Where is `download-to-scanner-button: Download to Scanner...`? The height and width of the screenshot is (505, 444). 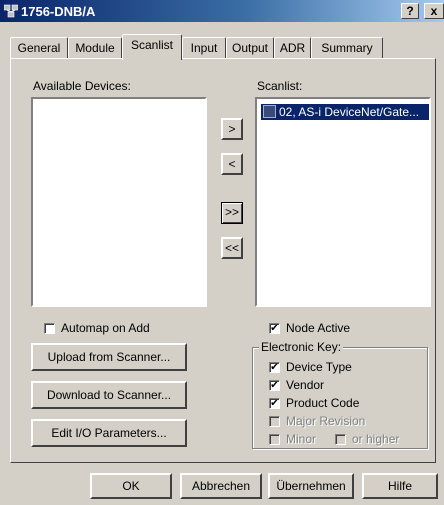 download-to-scanner-button: Download to Scanner... is located at coordinates (109, 395).